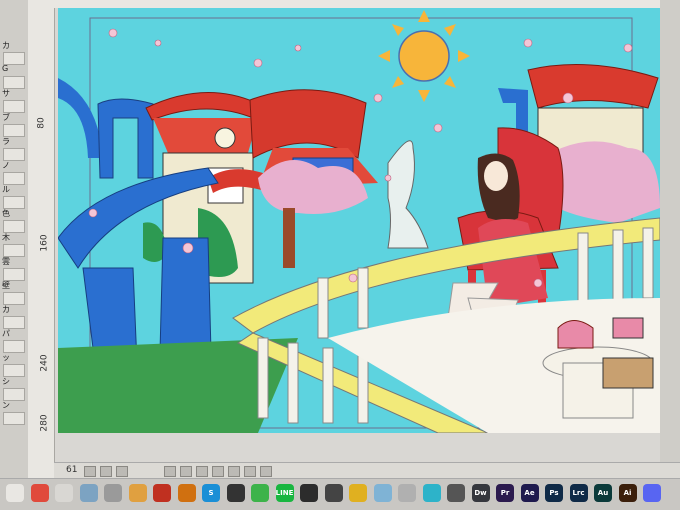 This screenshot has height=510, width=680. I want to click on ruler-tick: 80, so click(41, 123).